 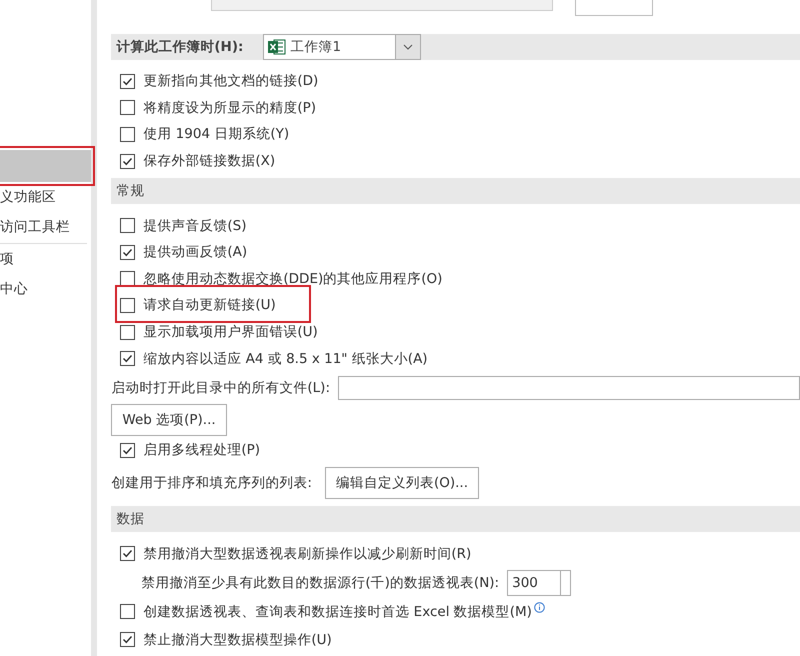 I want to click on checkbox-label: 启用多线程处理(P), so click(x=201, y=450).